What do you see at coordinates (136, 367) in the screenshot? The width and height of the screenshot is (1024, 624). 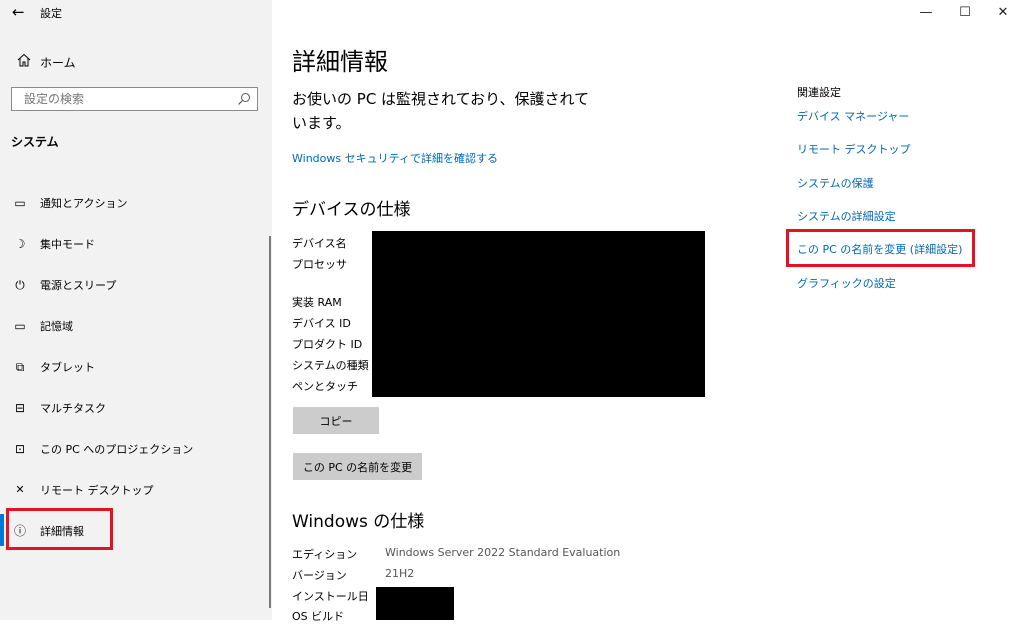 I see `sidebar-item-tablet: ⧉ タブレット` at bounding box center [136, 367].